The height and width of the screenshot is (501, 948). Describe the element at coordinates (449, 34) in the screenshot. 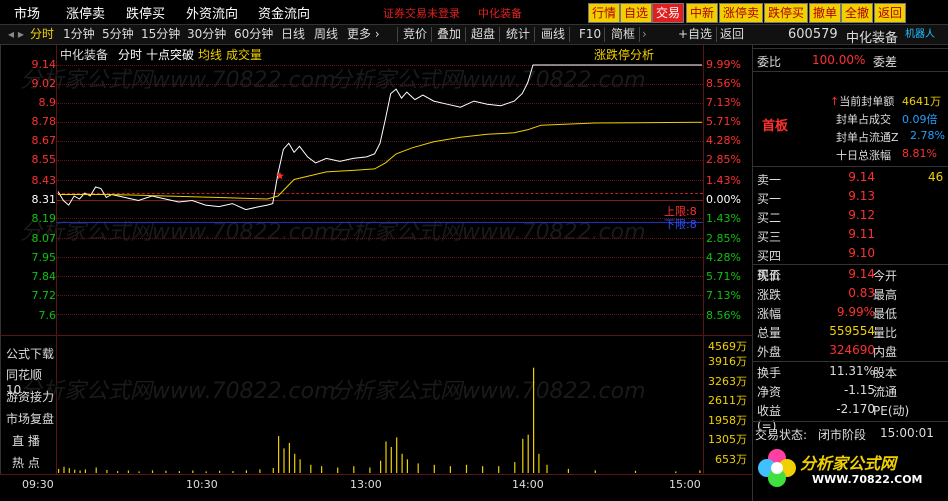

I see `tab-overlay: 叠加` at that location.